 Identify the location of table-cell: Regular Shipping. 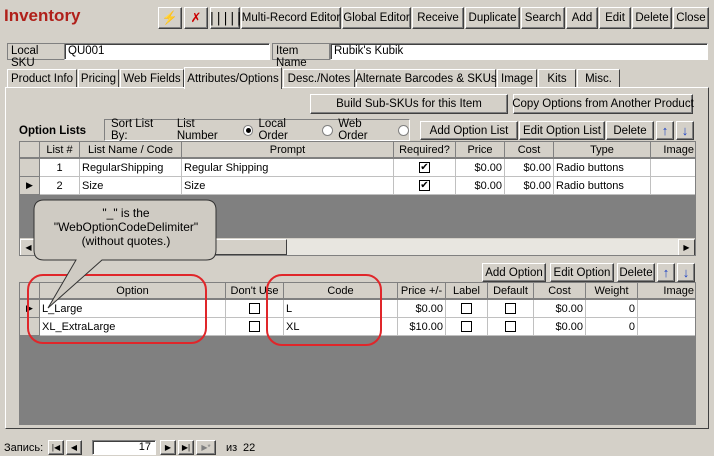
(288, 168).